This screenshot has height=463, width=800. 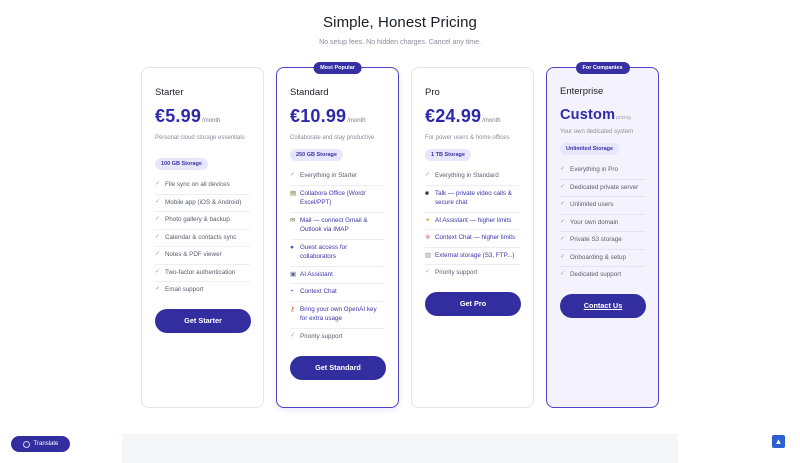 I want to click on feature-item: ✓ Your own domain, so click(x=602, y=223).